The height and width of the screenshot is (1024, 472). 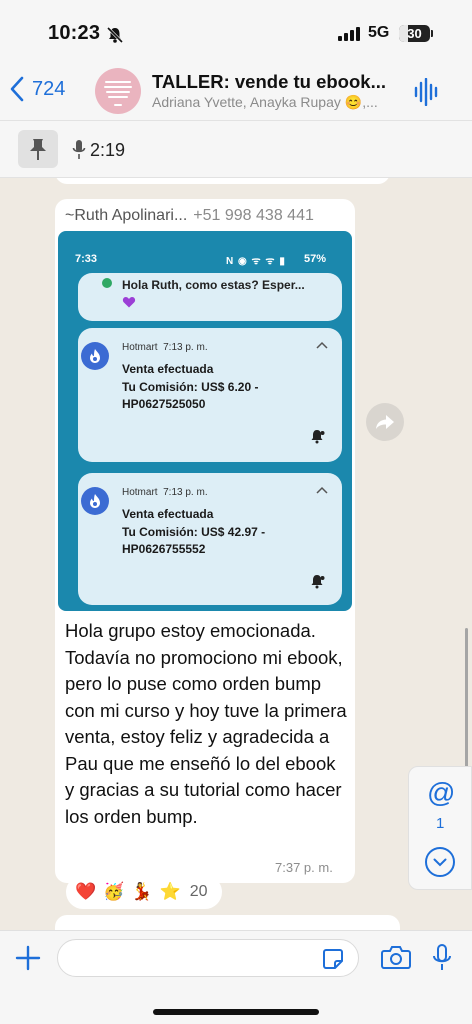 I want to click on reaction-heart: ❤️, so click(x=86, y=891).